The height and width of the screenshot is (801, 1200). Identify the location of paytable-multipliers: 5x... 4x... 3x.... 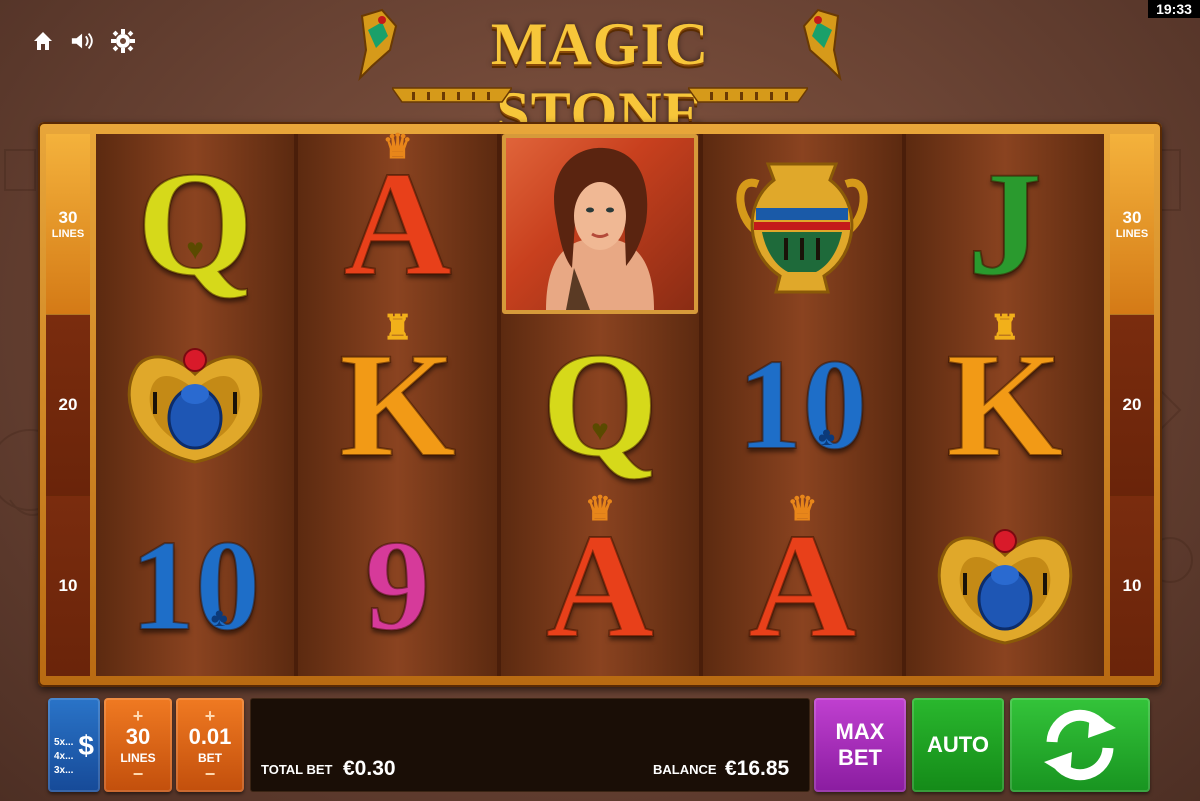
(64, 756).